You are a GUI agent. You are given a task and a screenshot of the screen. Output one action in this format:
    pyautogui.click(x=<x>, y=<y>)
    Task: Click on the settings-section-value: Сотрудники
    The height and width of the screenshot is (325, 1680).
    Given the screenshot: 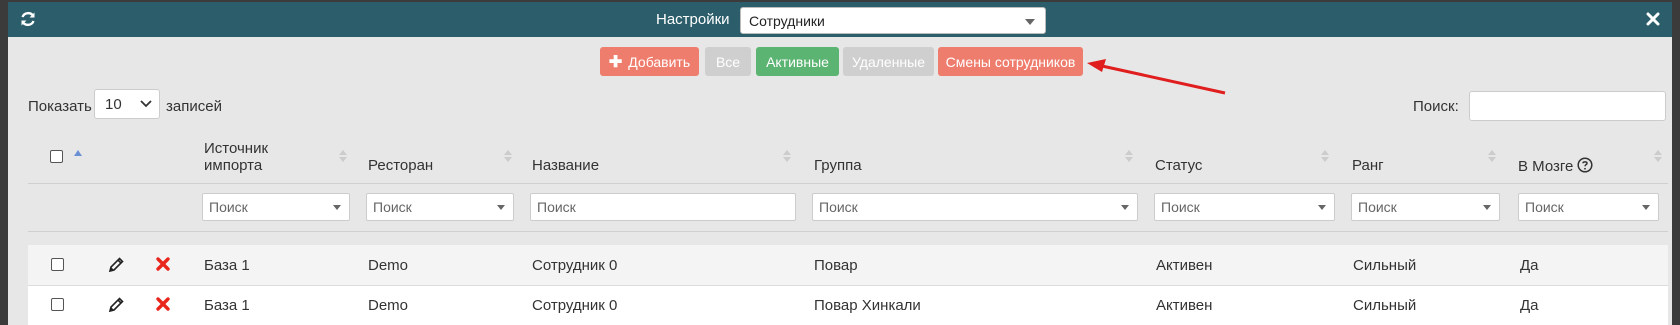 What is the action you would take?
    pyautogui.click(x=787, y=21)
    